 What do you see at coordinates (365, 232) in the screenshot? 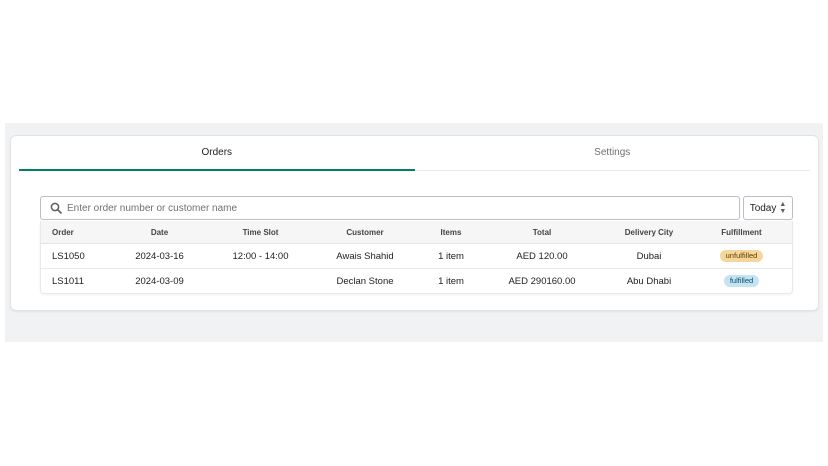
I see `column-header-customer: Customer` at bounding box center [365, 232].